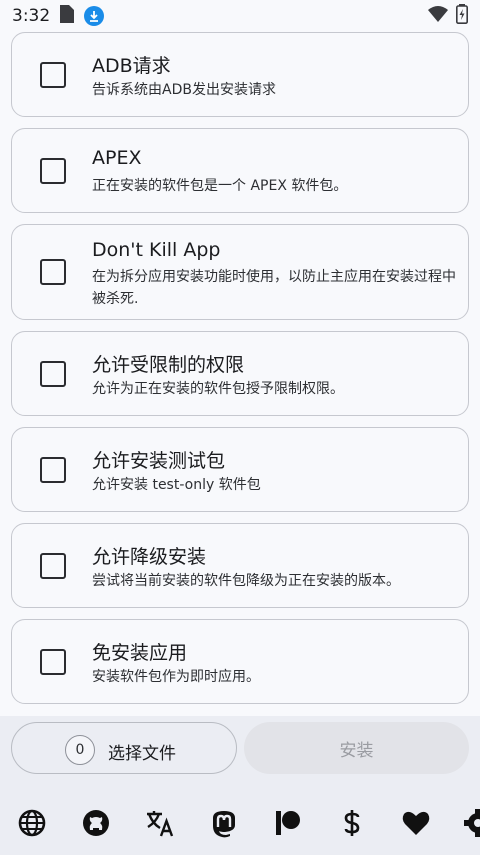 This screenshot has height=855, width=480. What do you see at coordinates (176, 485) in the screenshot?
I see `option-description: 允许安装 test-only 软件包` at bounding box center [176, 485].